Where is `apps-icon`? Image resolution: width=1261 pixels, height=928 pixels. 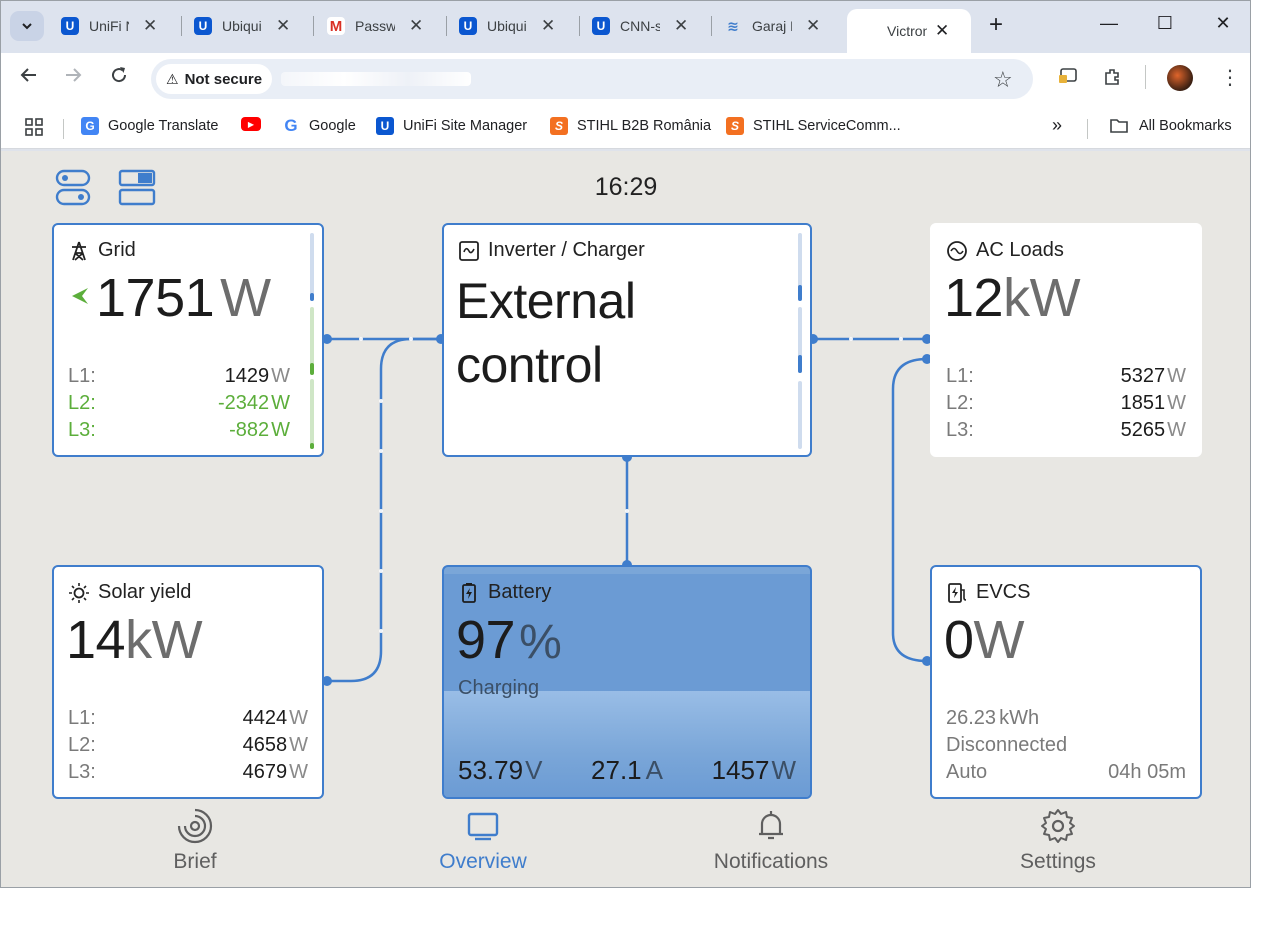 apps-icon is located at coordinates (34, 127).